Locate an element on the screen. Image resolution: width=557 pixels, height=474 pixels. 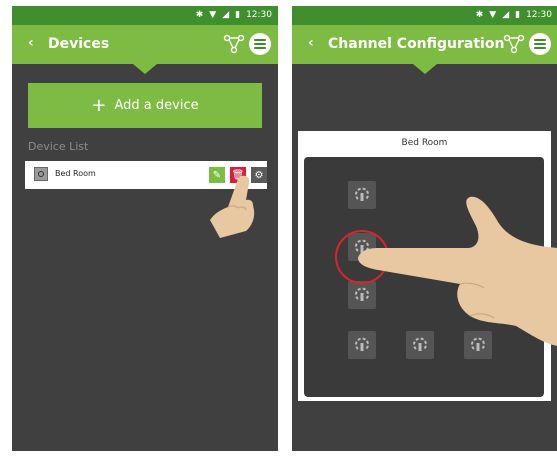
device-icon is located at coordinates (41, 174).